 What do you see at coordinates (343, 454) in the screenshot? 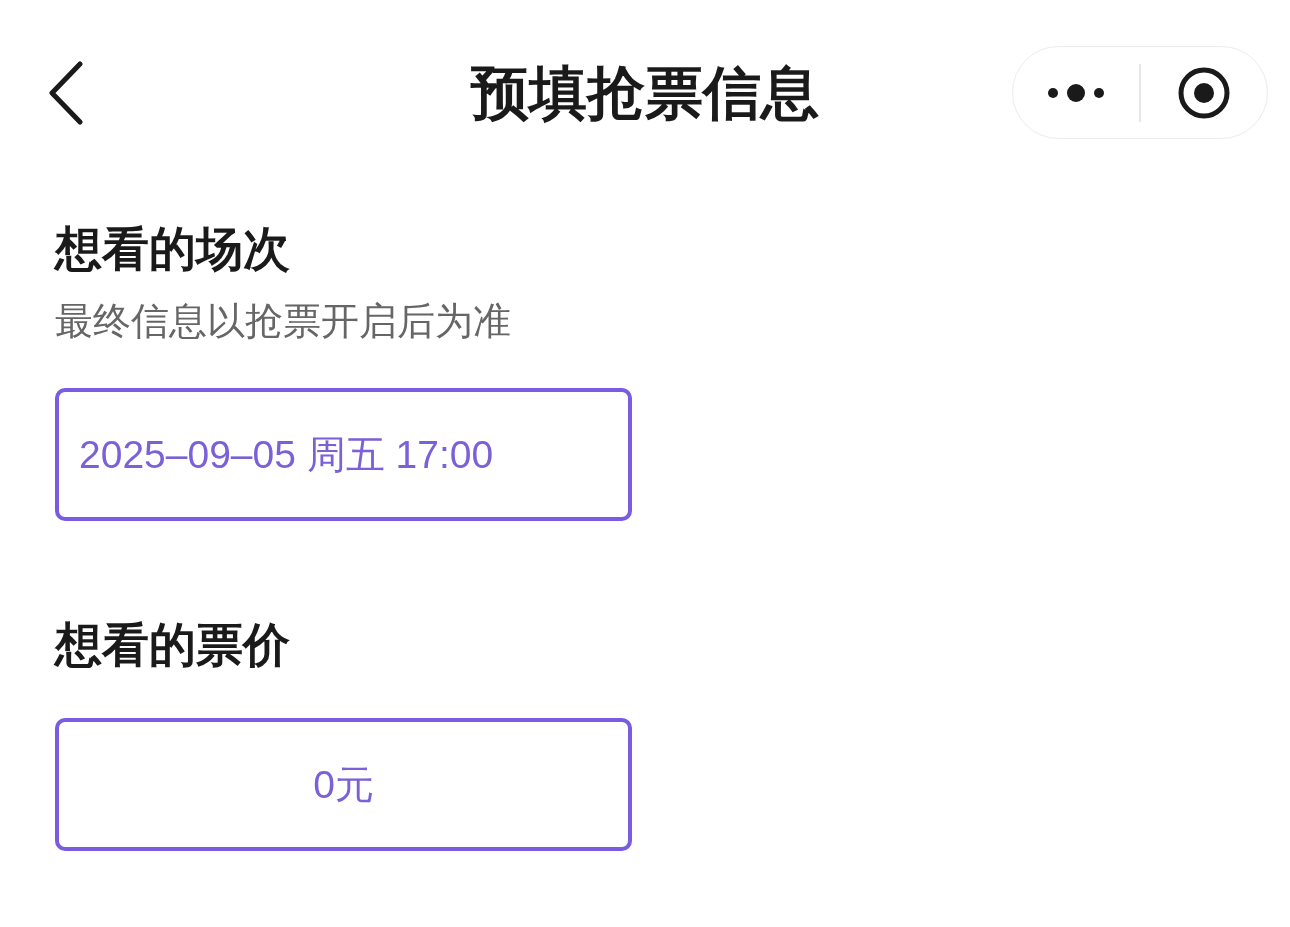
I see `session-option: 2025–09–05 周五 17:00` at bounding box center [343, 454].